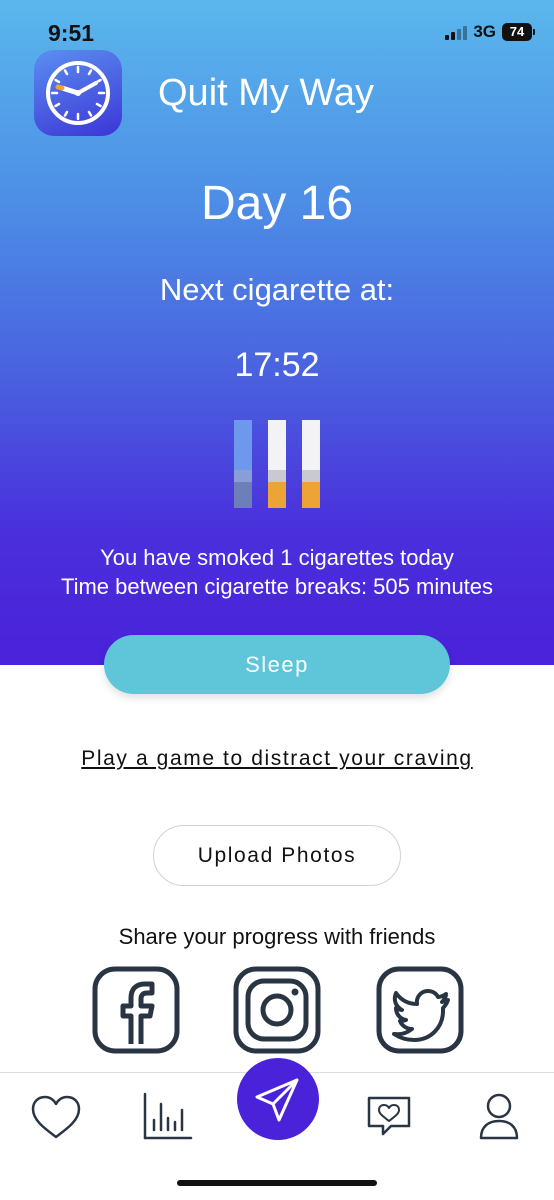  I want to click on day-counter: Day 16, so click(277, 203).